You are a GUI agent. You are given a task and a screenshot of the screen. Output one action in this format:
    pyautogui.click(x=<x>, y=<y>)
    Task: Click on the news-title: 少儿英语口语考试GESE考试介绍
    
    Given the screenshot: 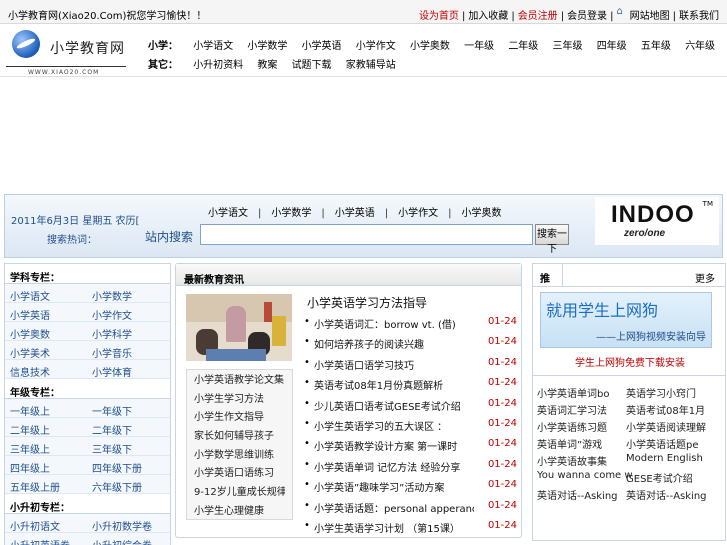 What is the action you would take?
    pyautogui.click(x=394, y=405)
    